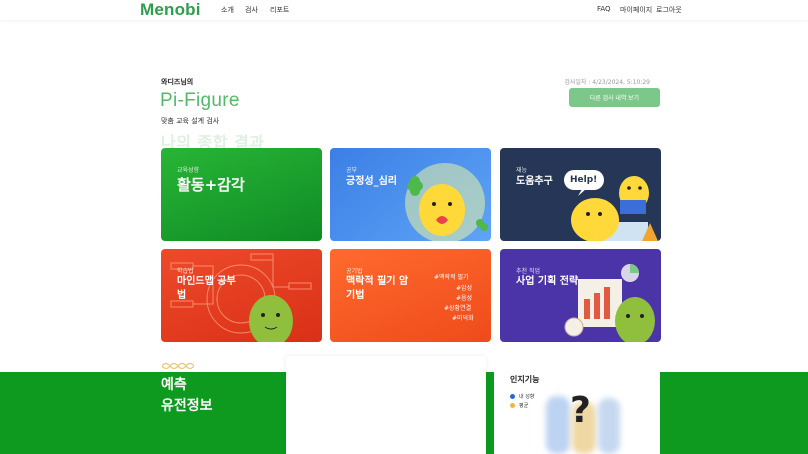 The height and width of the screenshot is (454, 808). I want to click on card-heading: 맥락적 필기 암 기법, so click(377, 288).